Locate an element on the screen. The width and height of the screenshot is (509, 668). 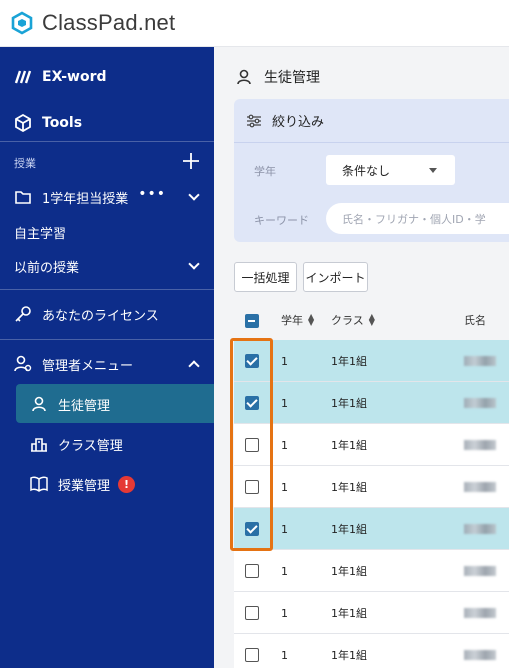
keyword-input: 氏名・フリガナ・個人ID・学 is located at coordinates (417, 218).